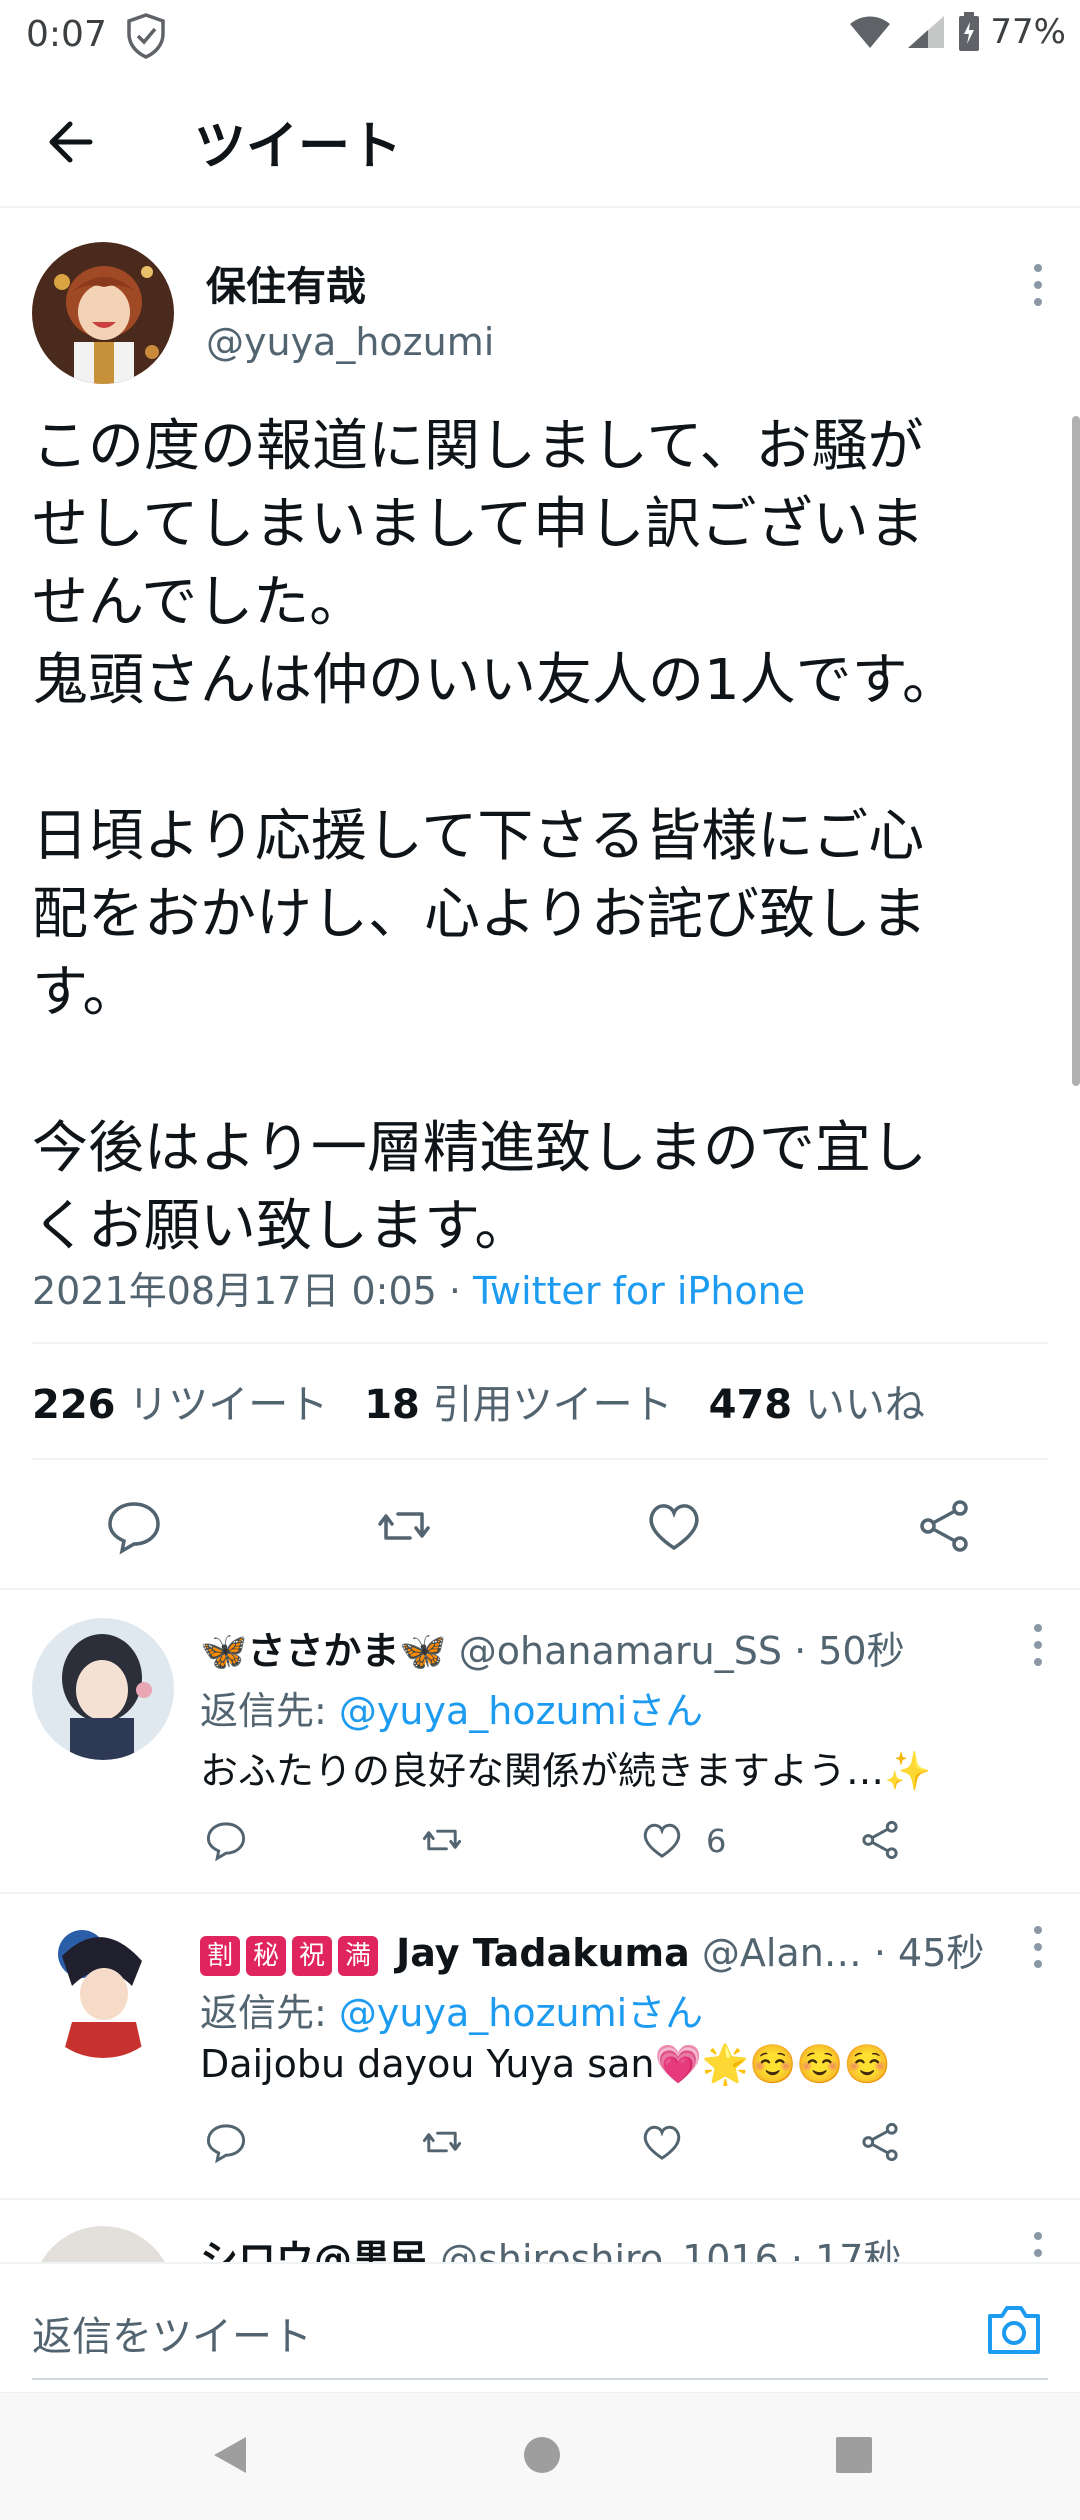 Image resolution: width=1080 pixels, height=2520 pixels. I want to click on status-time: 0:07, so click(66, 34).